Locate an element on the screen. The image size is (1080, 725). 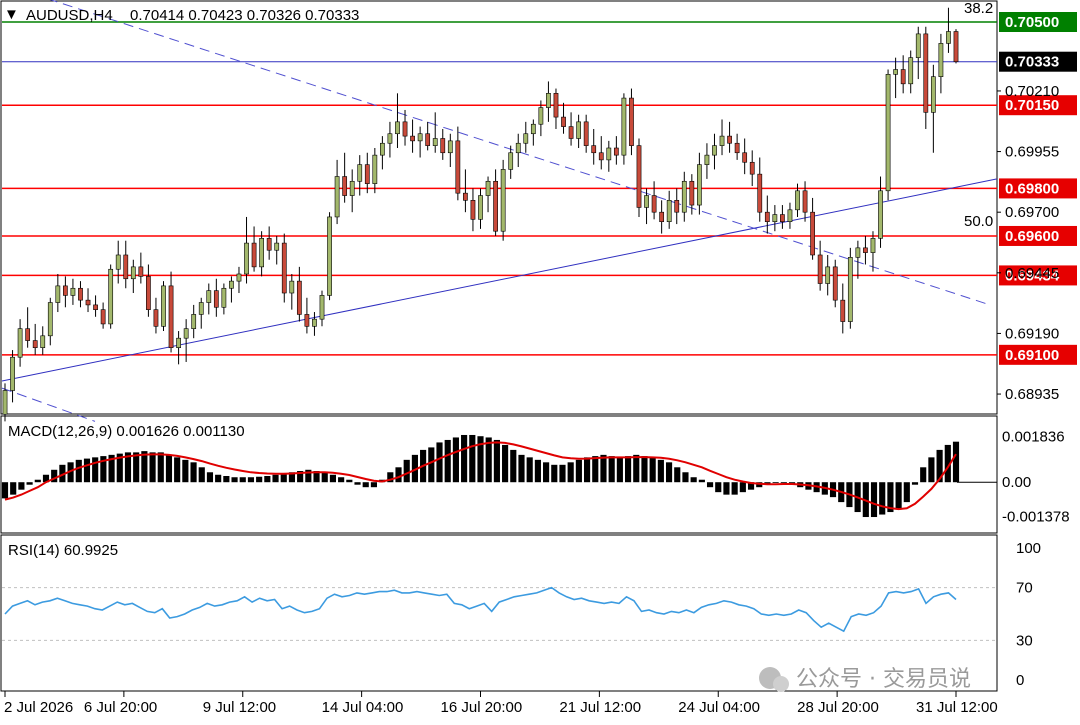
x-tick-label-5: 21 Jul 12:00 is located at coordinates (600, 707).